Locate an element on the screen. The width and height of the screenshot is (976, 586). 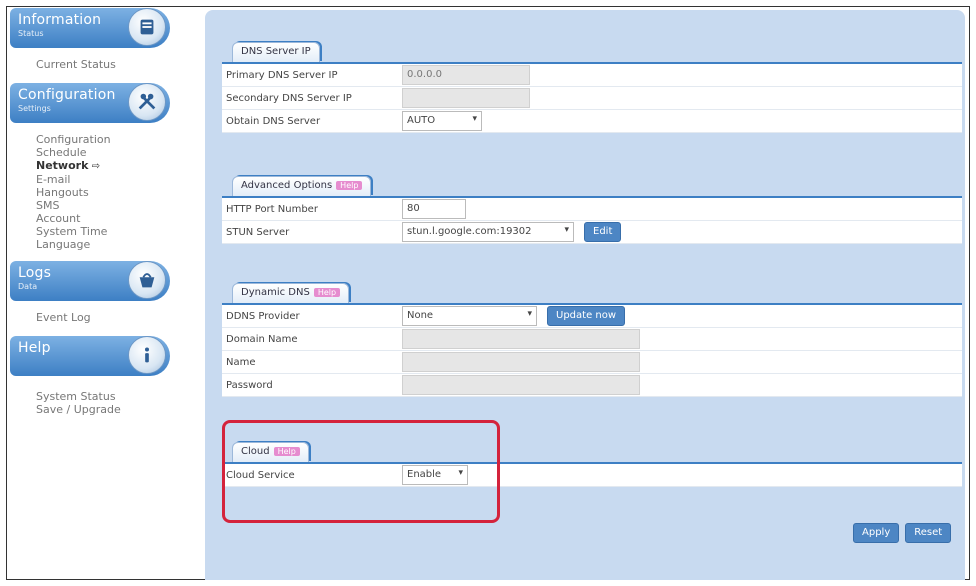
sidebar-item-hangouts: Hangouts is located at coordinates (103, 192).